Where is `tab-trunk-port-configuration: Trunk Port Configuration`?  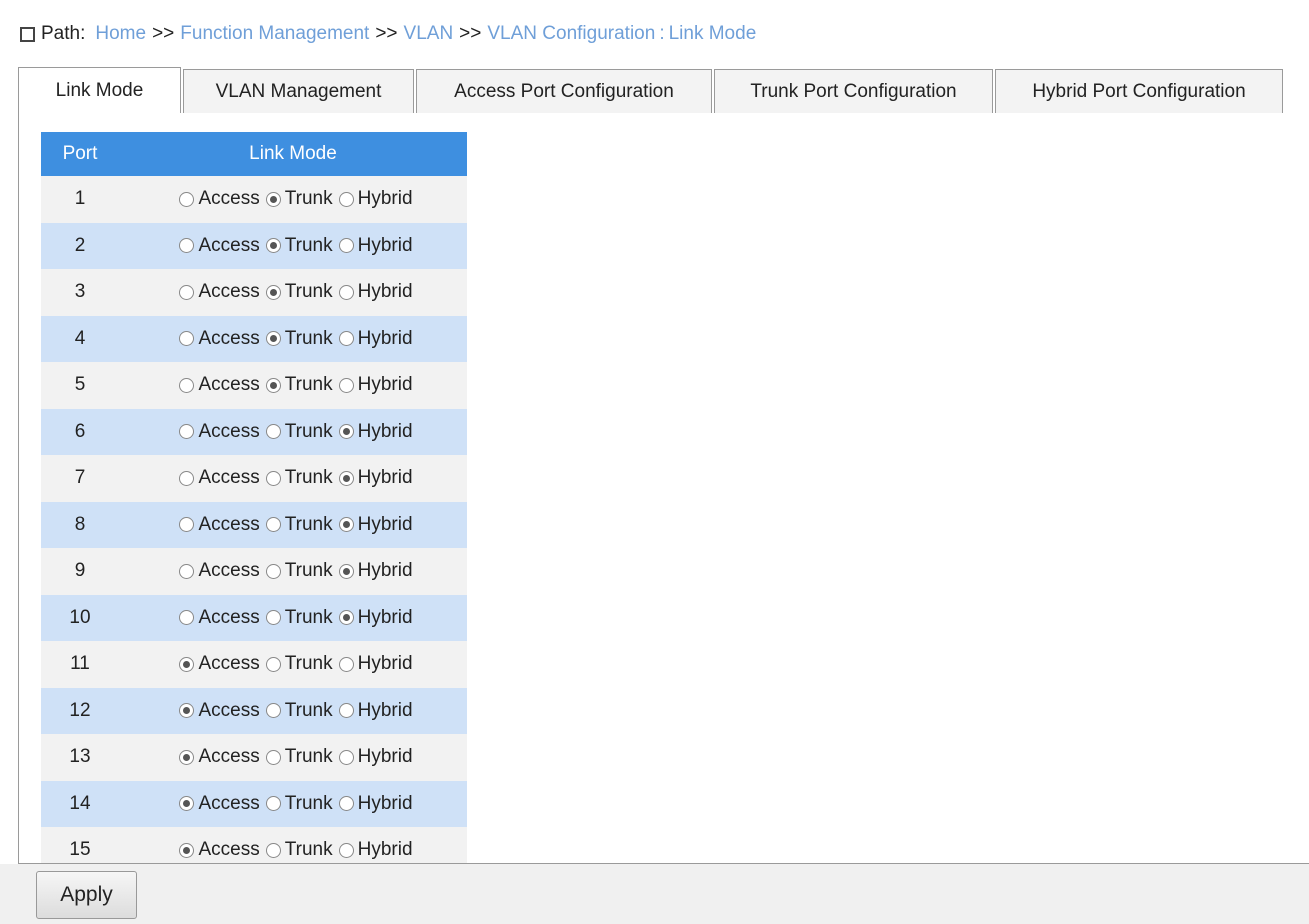
tab-trunk-port-configuration: Trunk Port Configuration is located at coordinates (853, 91).